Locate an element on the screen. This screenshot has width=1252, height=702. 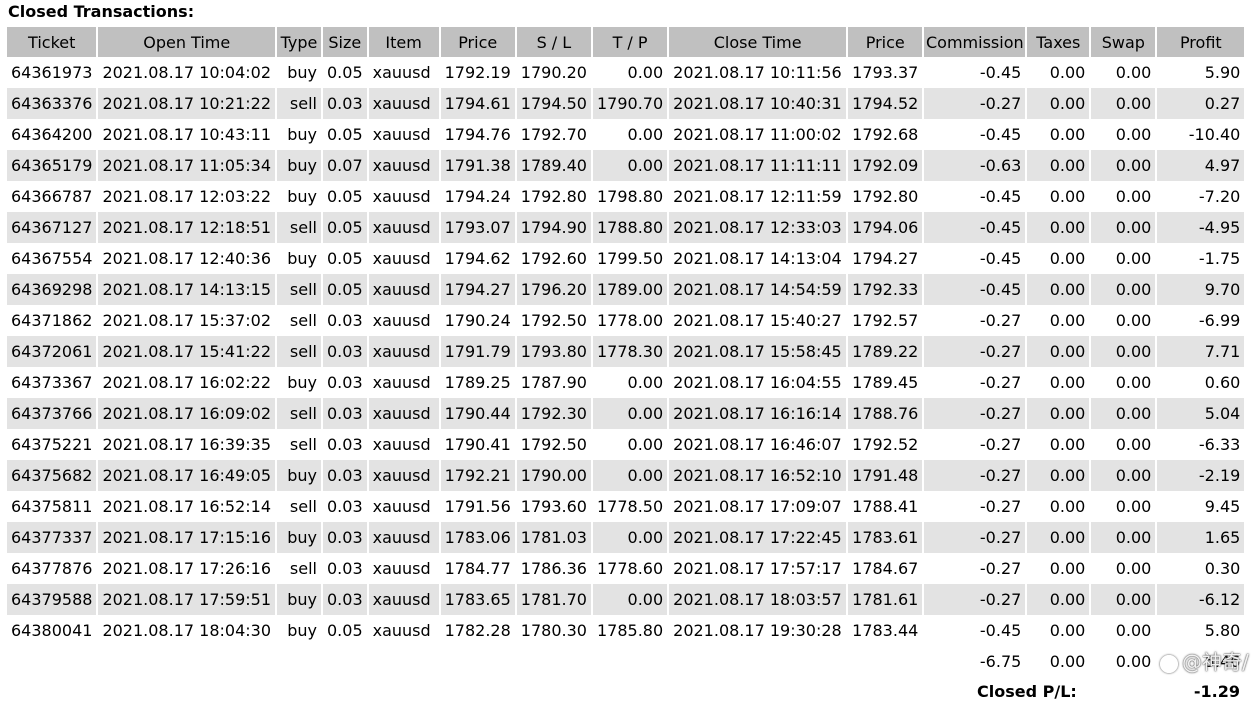
column-header-swap: Swap is located at coordinates (1123, 42).